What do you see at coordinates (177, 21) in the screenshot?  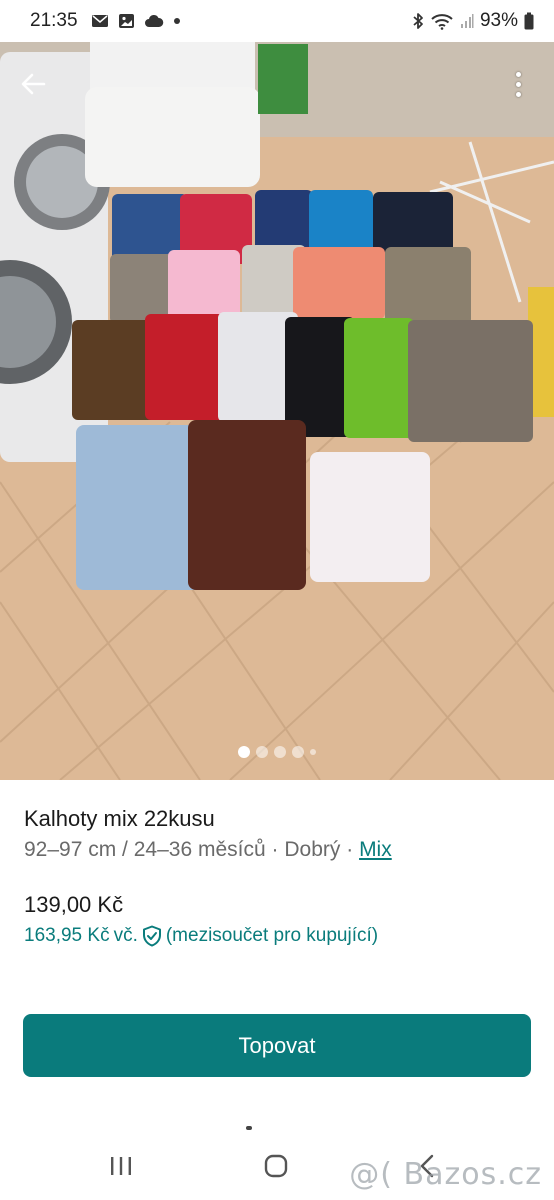 I see `dot-icon` at bounding box center [177, 21].